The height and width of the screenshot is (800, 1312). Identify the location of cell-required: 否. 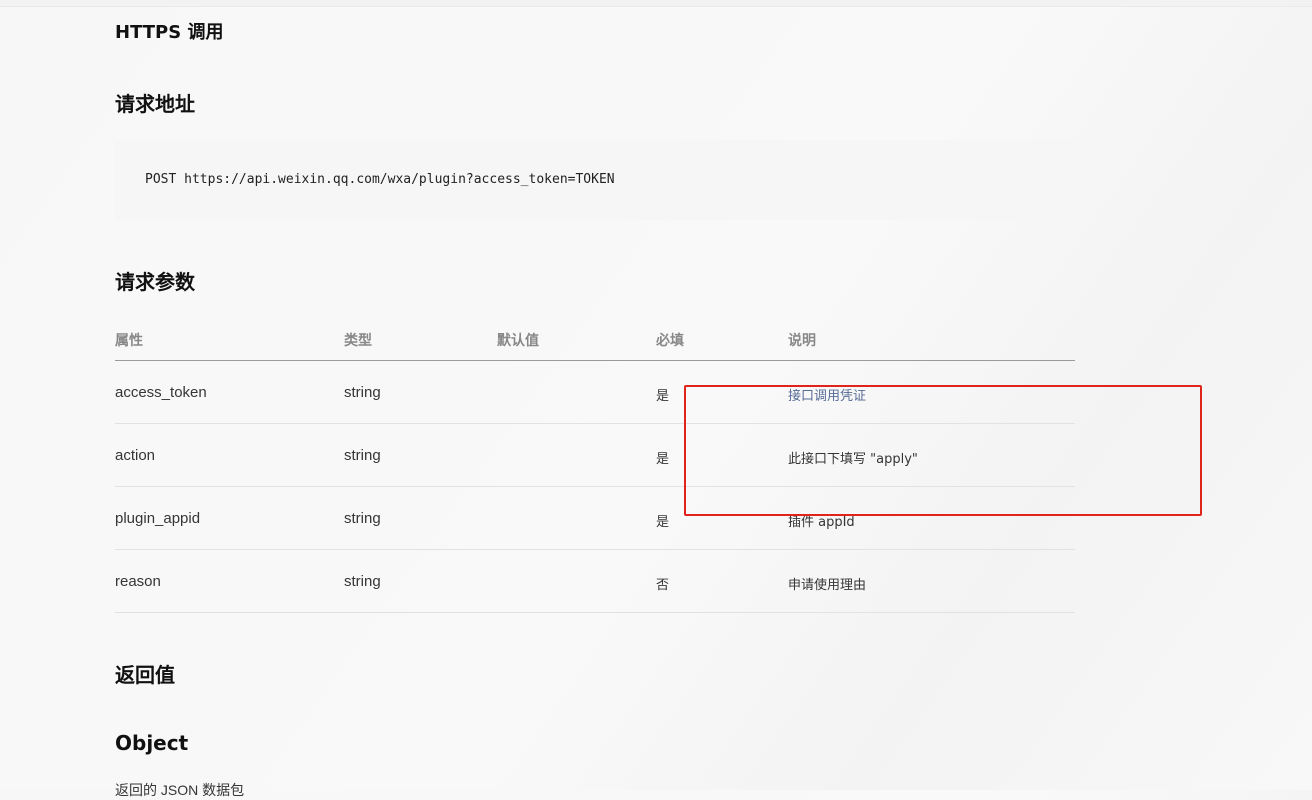
(663, 585).